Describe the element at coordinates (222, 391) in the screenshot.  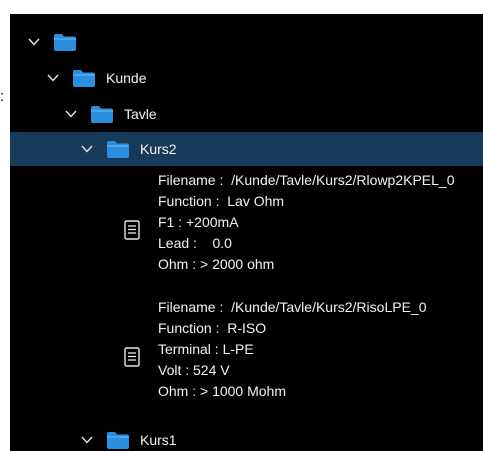
I see `file-ohm: Ohm : > 1000 Mohm` at that location.